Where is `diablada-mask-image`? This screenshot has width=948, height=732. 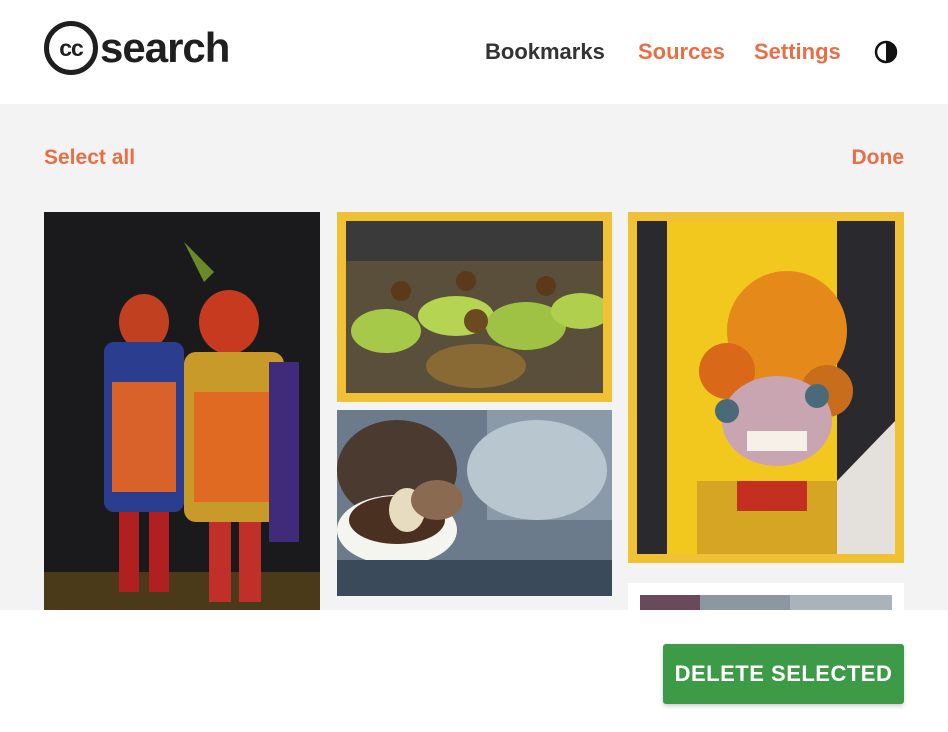 diablada-mask-image is located at coordinates (766, 387).